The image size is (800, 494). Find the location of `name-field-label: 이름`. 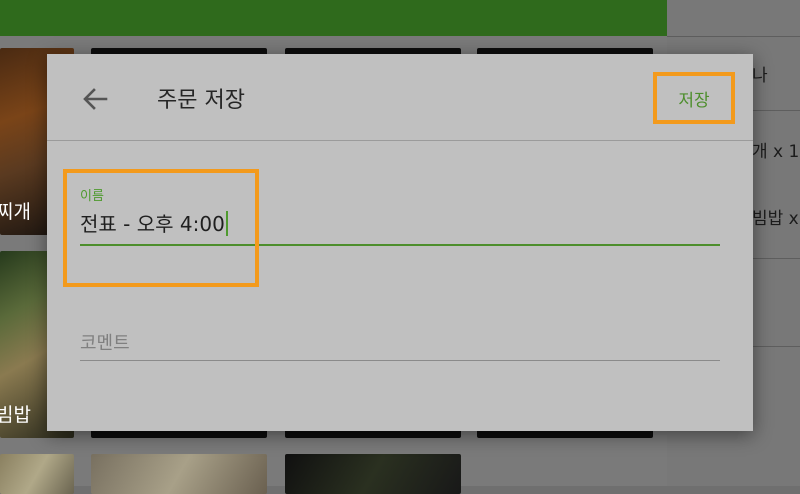

name-field-label: 이름 is located at coordinates (92, 196).